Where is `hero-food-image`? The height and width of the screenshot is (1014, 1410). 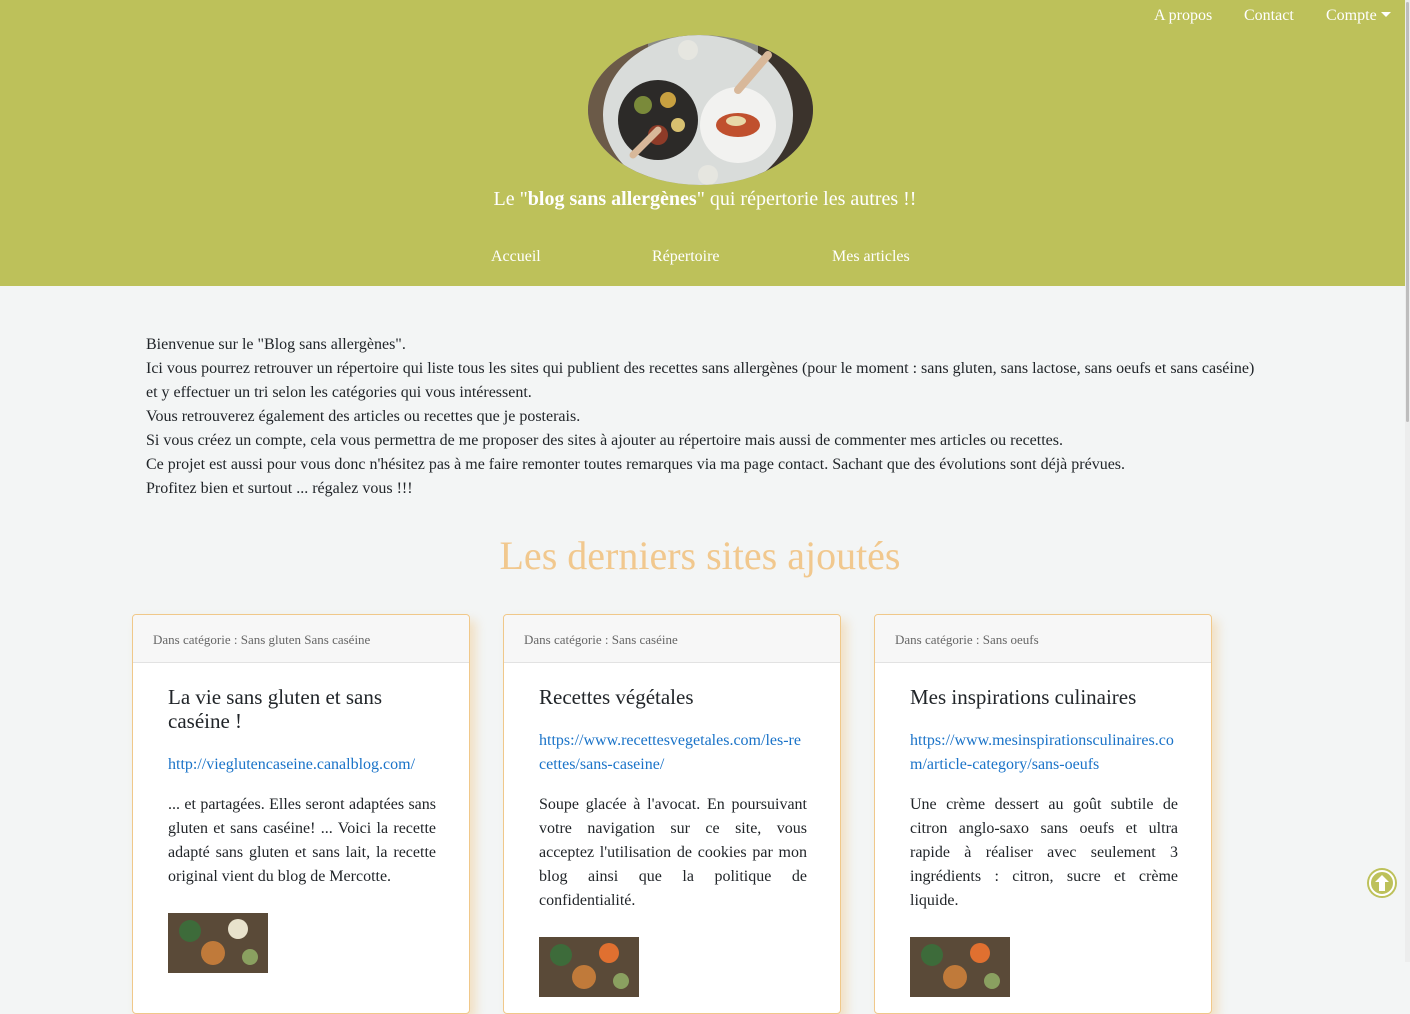
hero-food-image is located at coordinates (700, 110).